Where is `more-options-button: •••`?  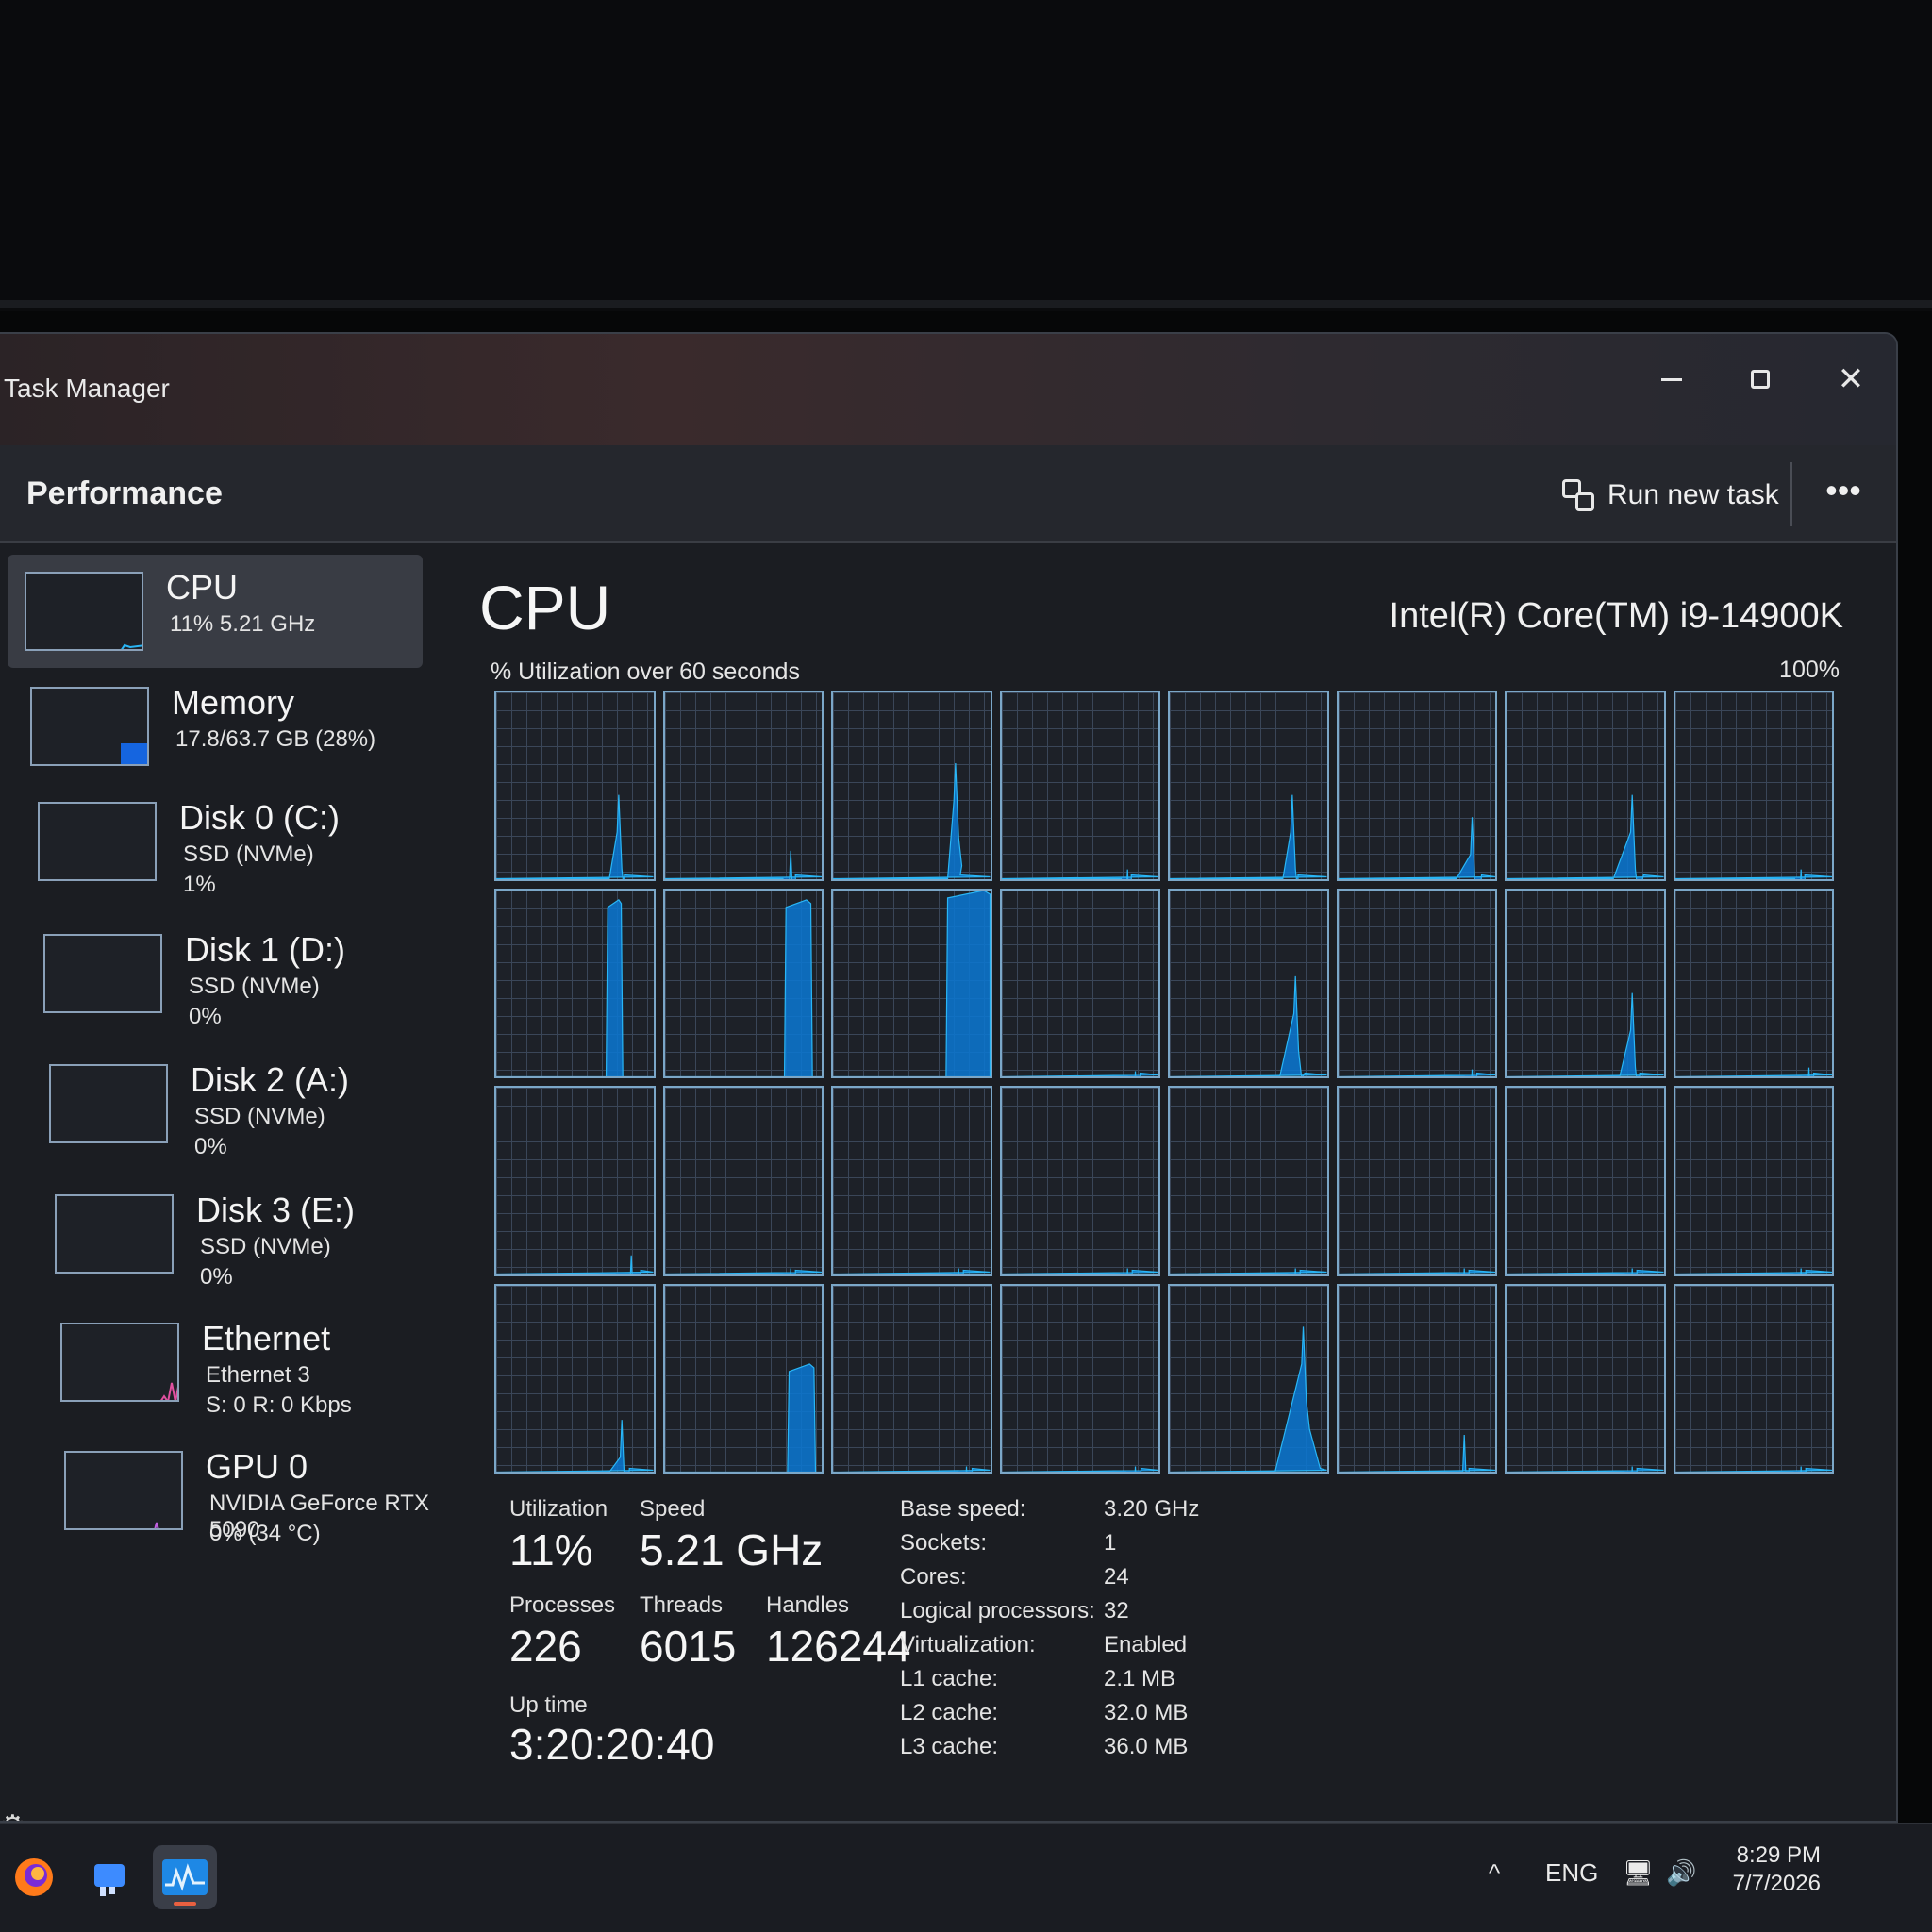
more-options-button: ••• is located at coordinates (1844, 496).